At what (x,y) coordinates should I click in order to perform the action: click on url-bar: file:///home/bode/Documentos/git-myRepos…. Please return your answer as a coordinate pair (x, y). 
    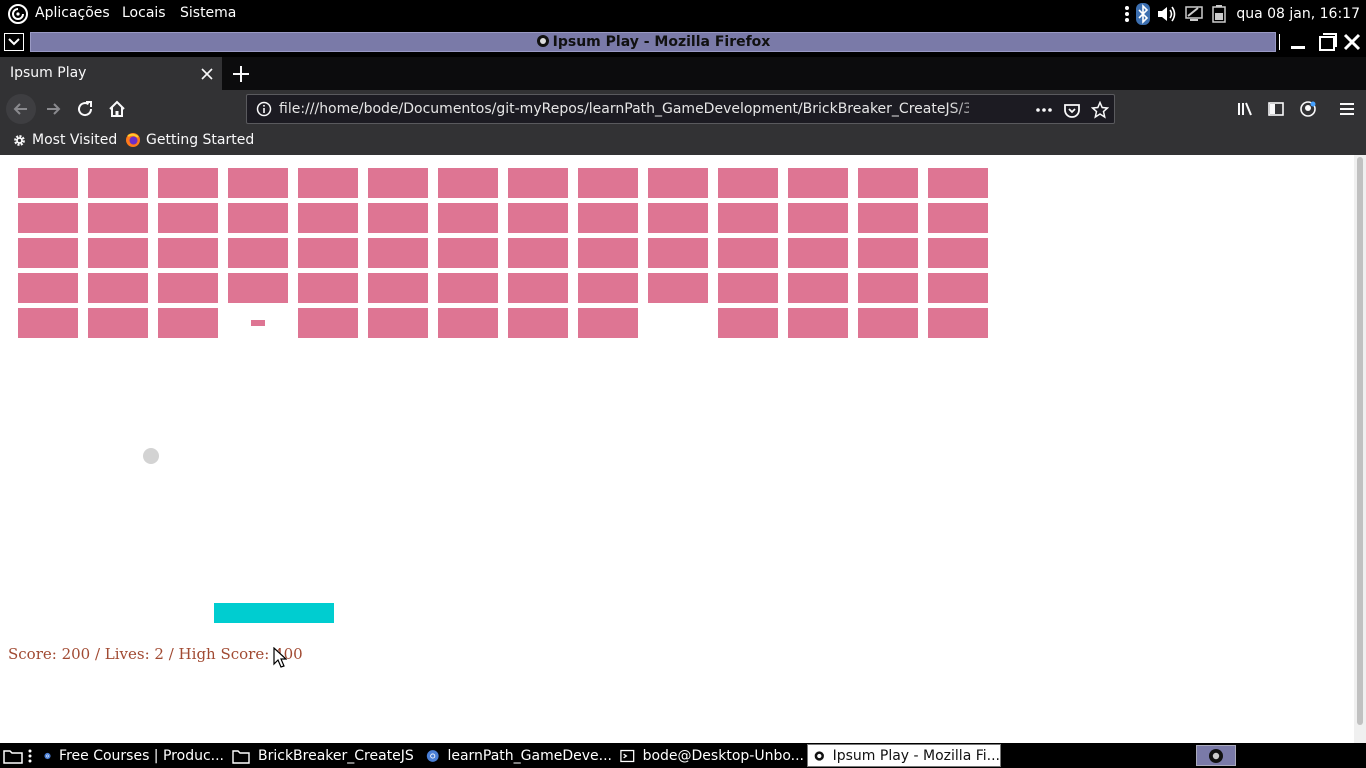
    Looking at the image, I should click on (680, 109).